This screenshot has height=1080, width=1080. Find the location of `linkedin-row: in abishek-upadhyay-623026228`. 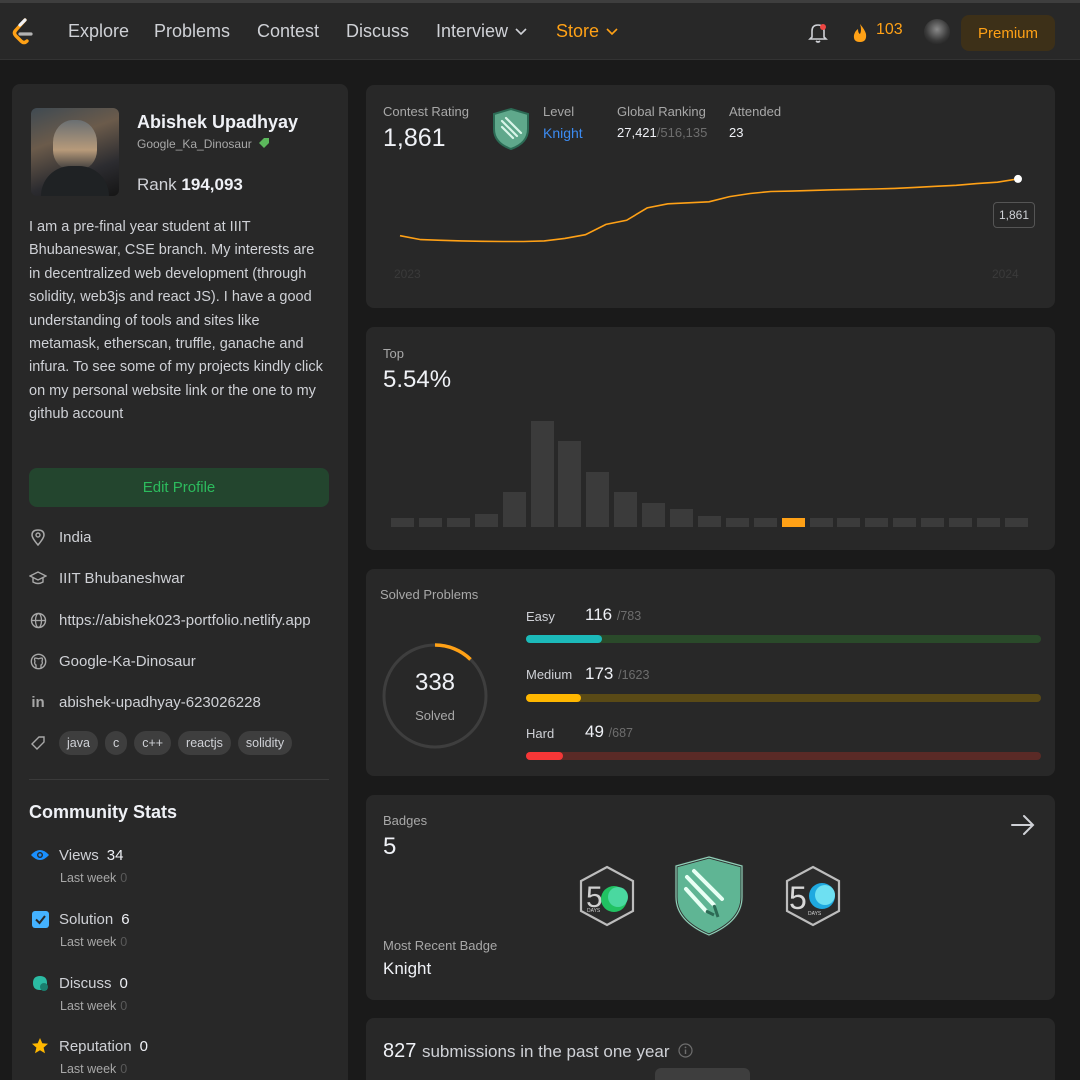

linkedin-row: in abishek-upadhyay-623026228 is located at coordinates (145, 702).